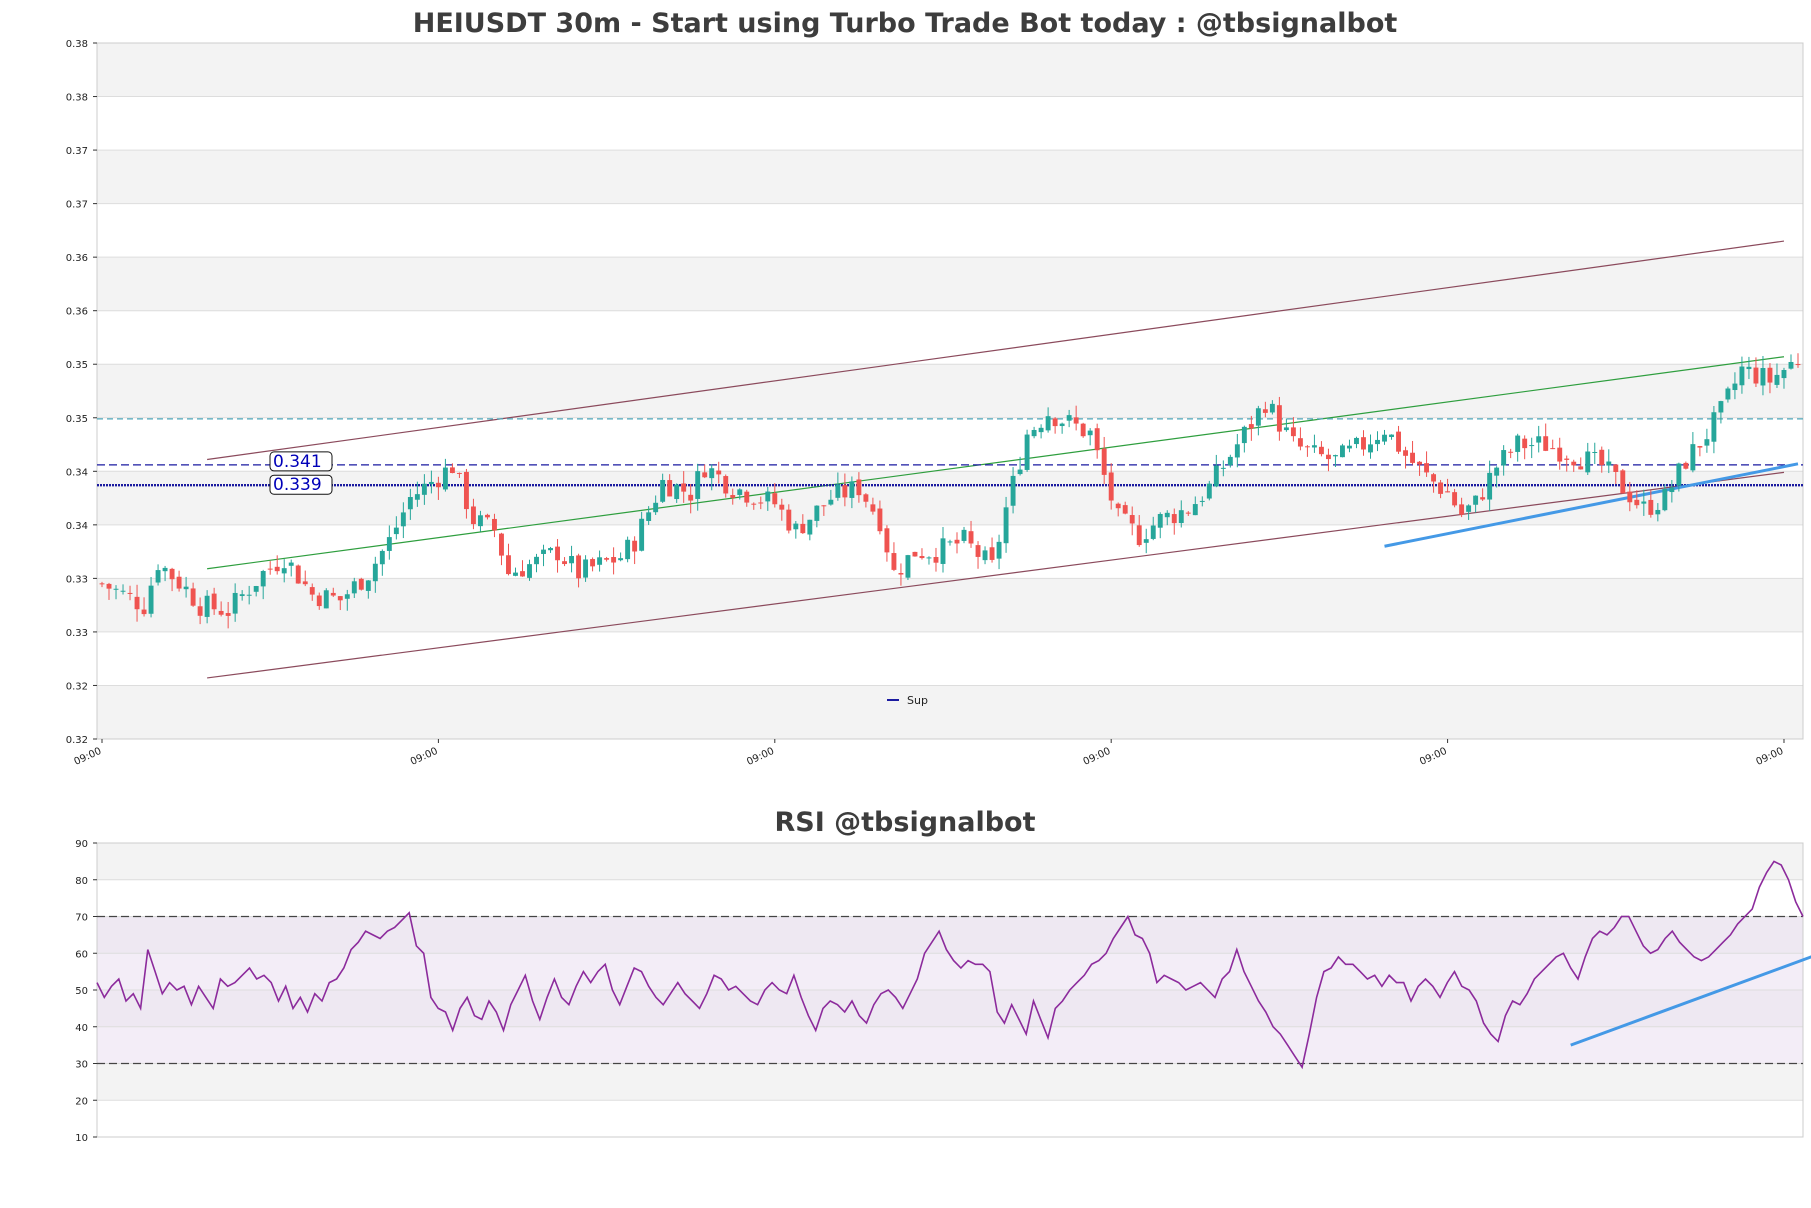 This screenshot has height=1208, width=1811. Describe the element at coordinates (81, 1065) in the screenshot. I see `rsi-y-tick-label: 30` at that location.